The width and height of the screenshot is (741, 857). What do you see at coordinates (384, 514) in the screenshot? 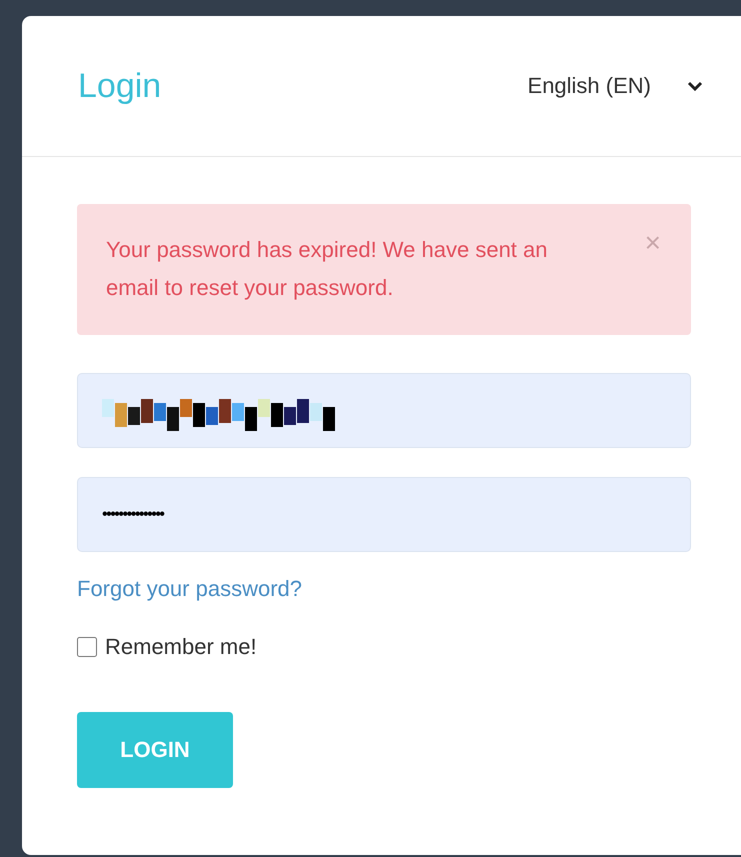
I see `password-field: •••••••••••••••` at bounding box center [384, 514].